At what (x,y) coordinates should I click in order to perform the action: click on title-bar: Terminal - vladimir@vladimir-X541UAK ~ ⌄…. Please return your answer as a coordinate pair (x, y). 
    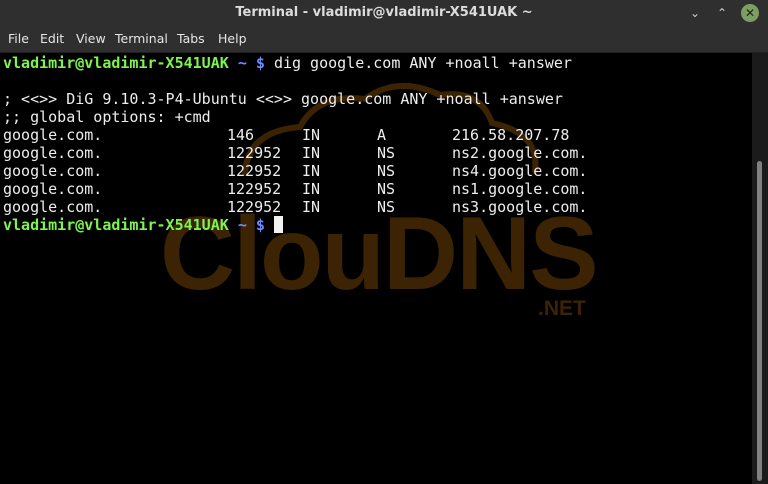
    Looking at the image, I should click on (384, 13).